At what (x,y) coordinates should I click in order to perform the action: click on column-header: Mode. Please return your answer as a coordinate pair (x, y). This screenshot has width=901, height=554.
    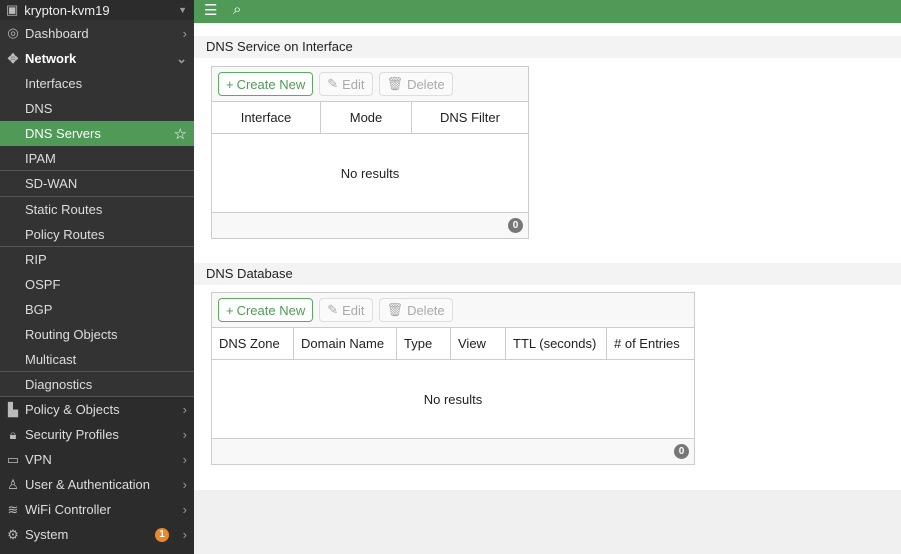
    Looking at the image, I should click on (366, 117).